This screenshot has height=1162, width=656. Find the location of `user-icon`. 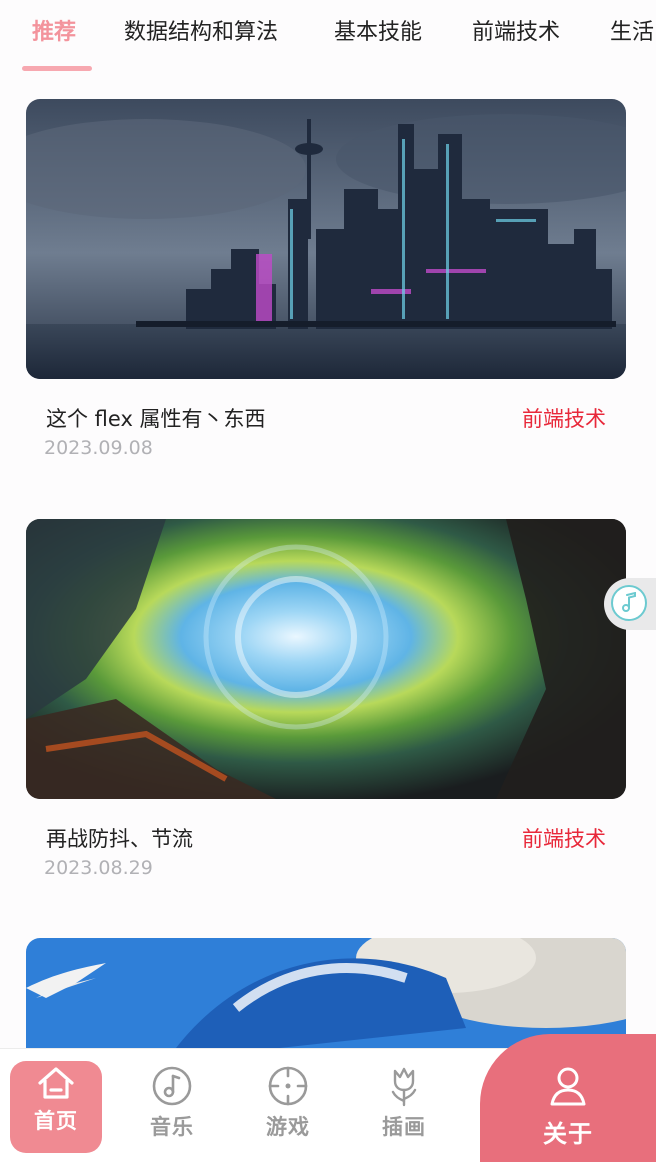

user-icon is located at coordinates (568, 1086).